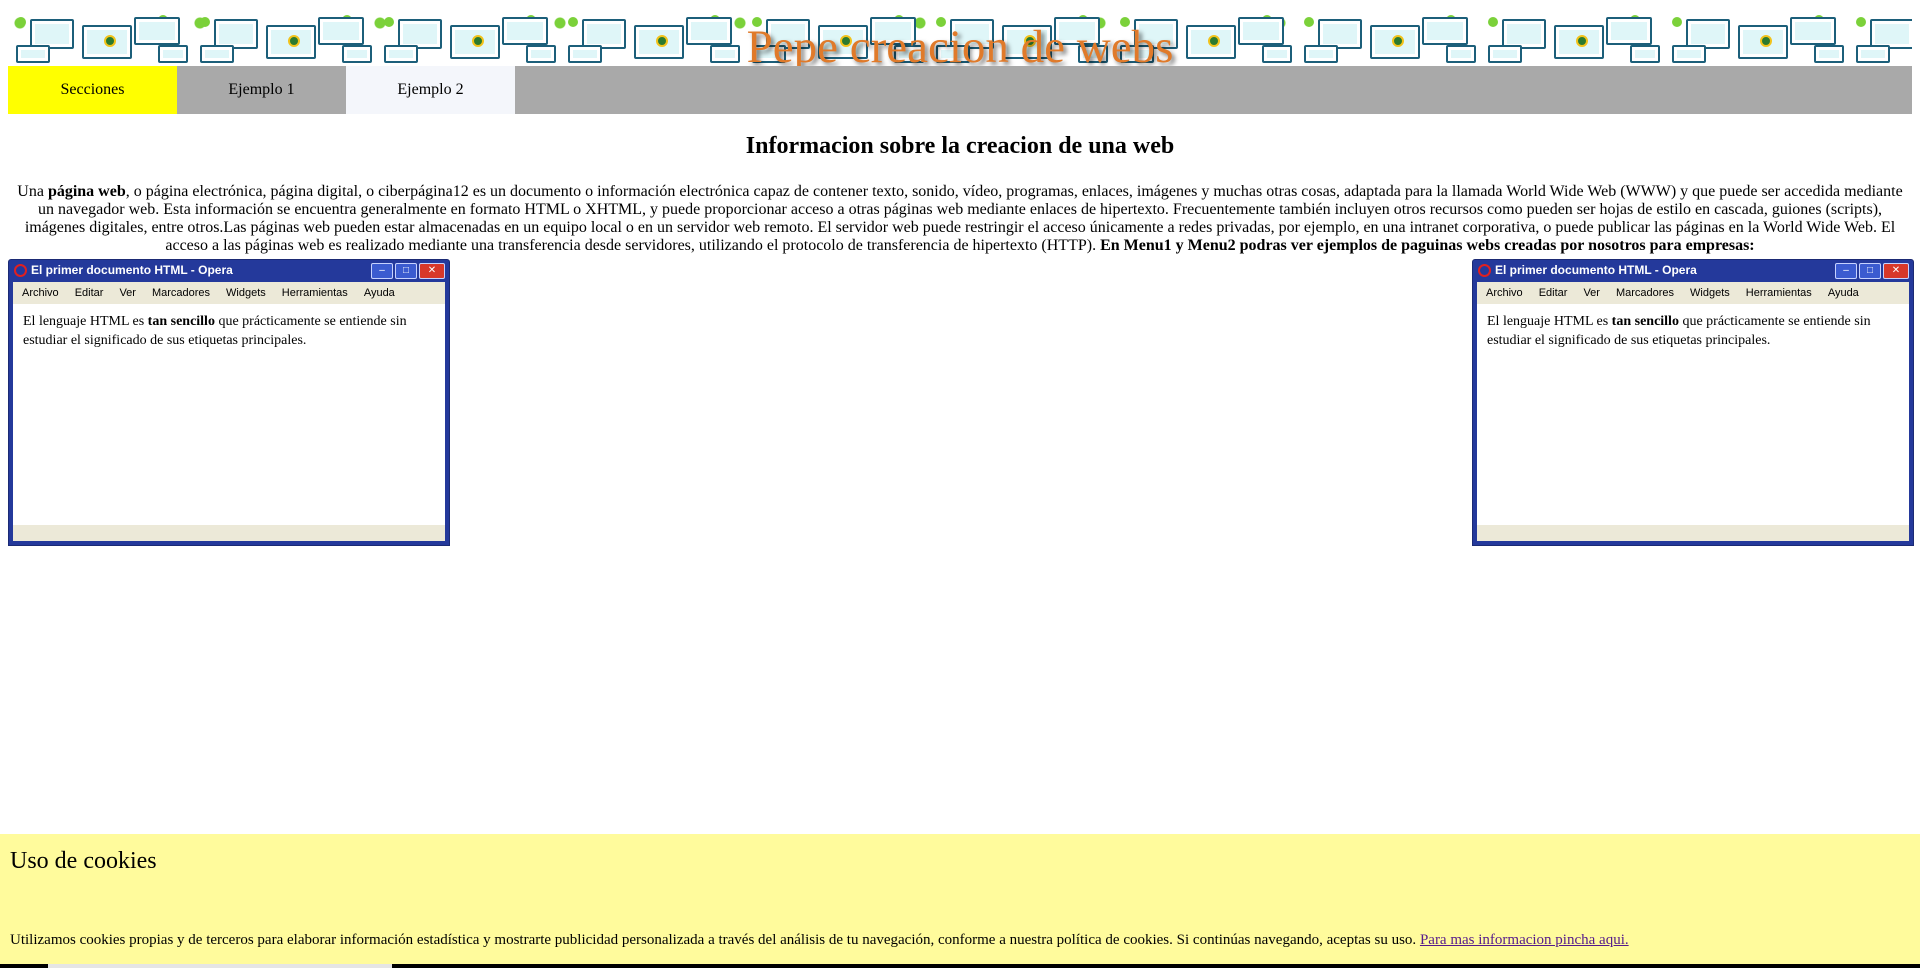 The height and width of the screenshot is (968, 1920). I want to click on bottom-bar-segment, so click(220, 966).